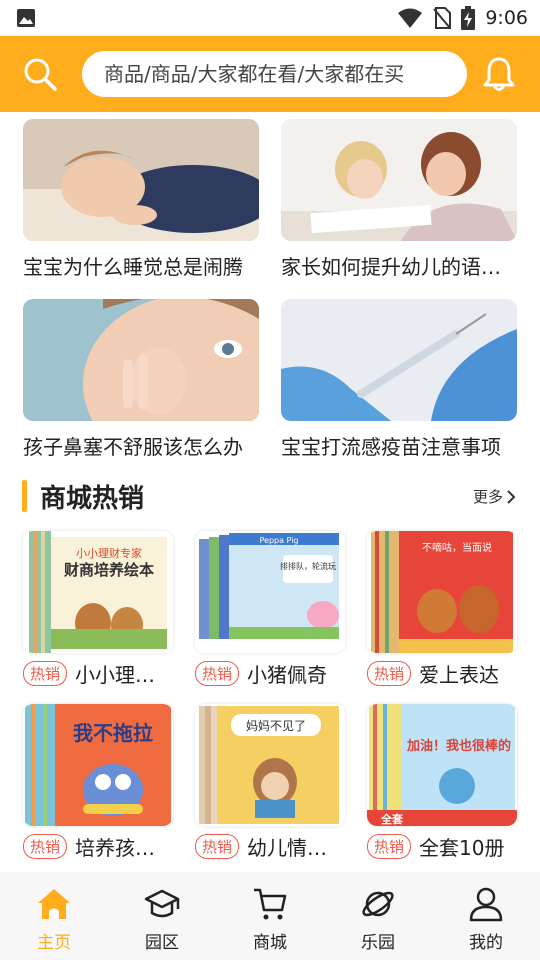 This screenshot has width=540, height=960. What do you see at coordinates (468, 18) in the screenshot?
I see `battery-charging-icon` at bounding box center [468, 18].